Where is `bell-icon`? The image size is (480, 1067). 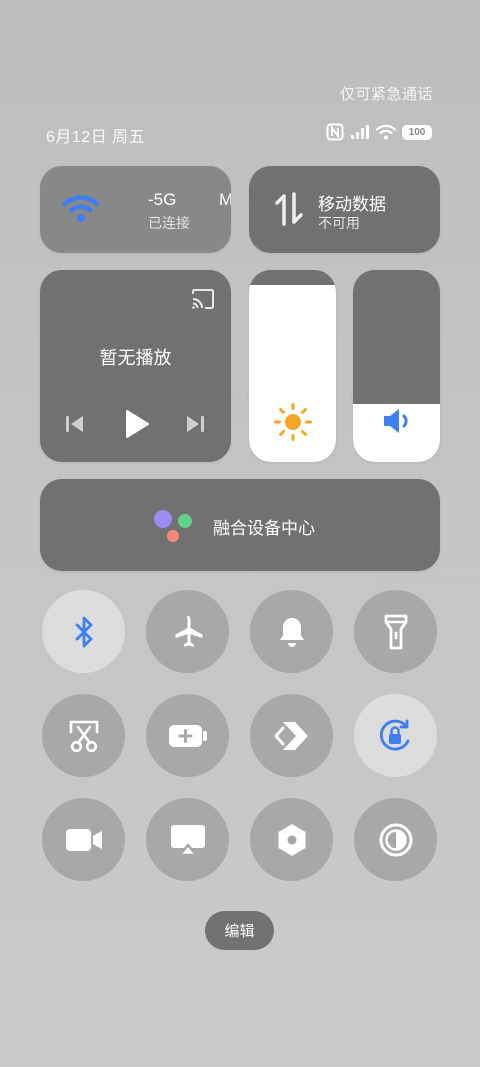 bell-icon is located at coordinates (291, 632).